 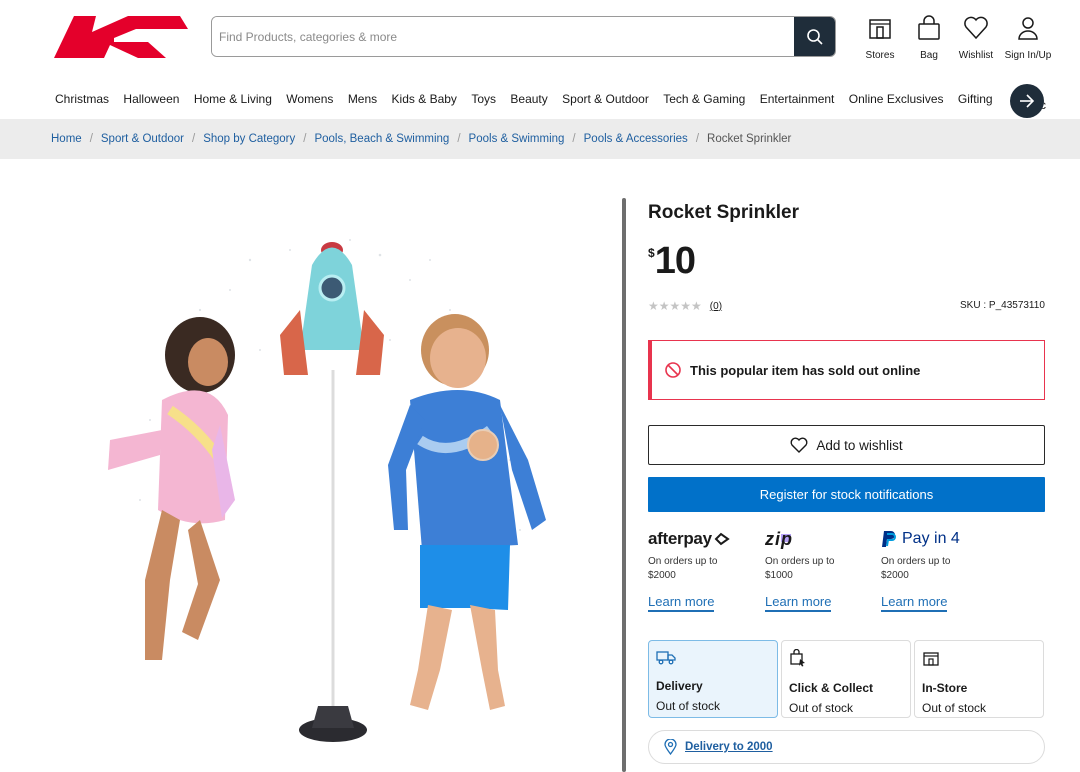 What do you see at coordinates (675, 306) in the screenshot?
I see `rating-stars: ★★★★★` at bounding box center [675, 306].